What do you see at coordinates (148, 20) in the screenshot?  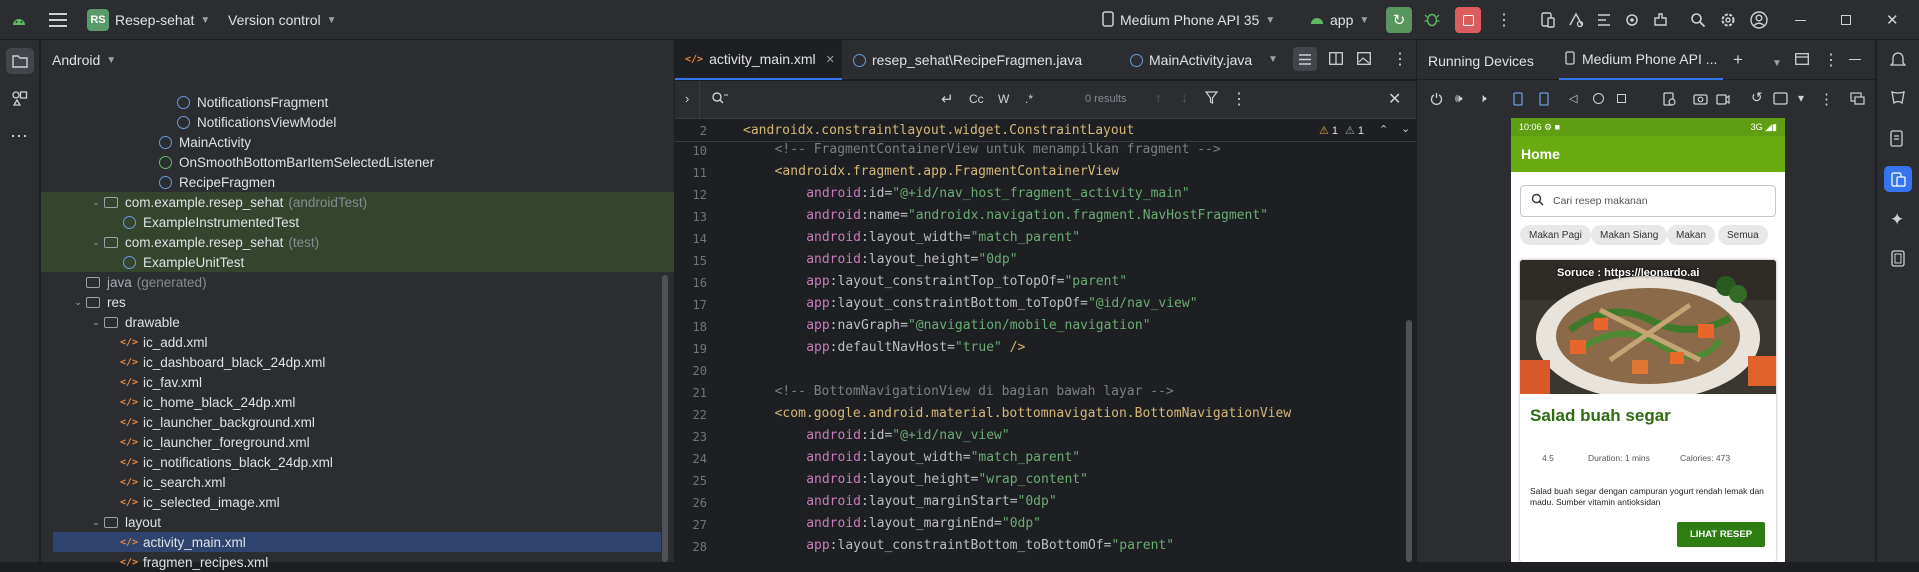 I see `project-switcher: RS Resep-sehat ▼` at bounding box center [148, 20].